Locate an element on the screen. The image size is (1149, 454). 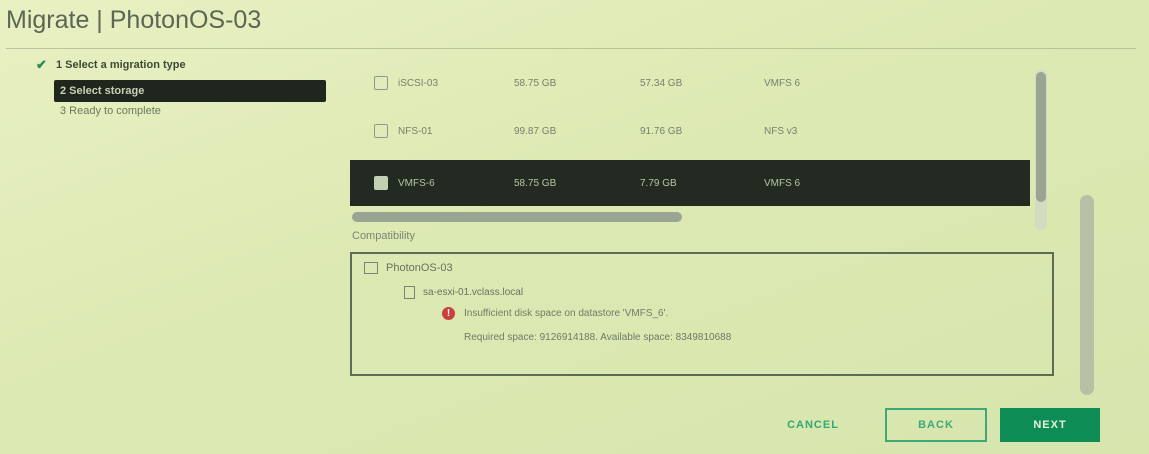
datastore-free: 91.76 GB is located at coordinates (661, 131).